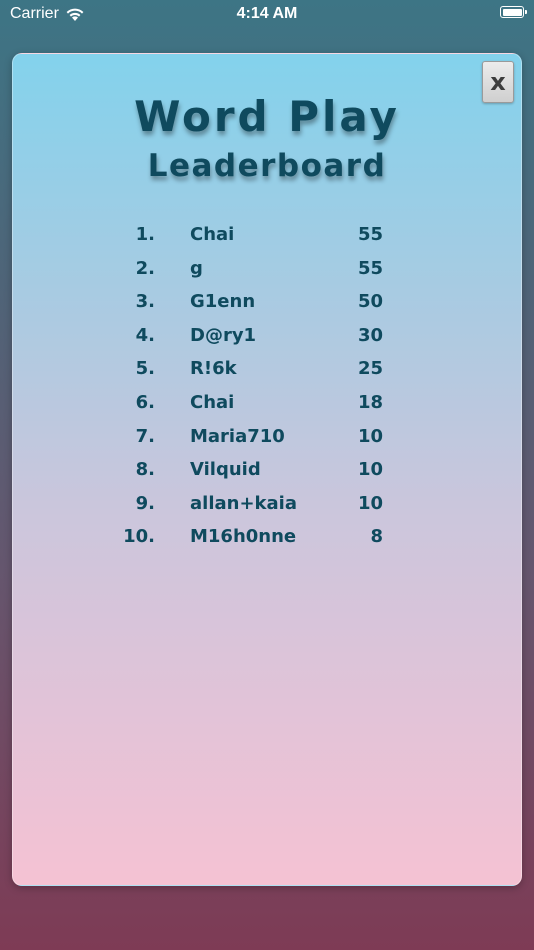 The height and width of the screenshot is (950, 534). I want to click on rank-label: 7., so click(145, 436).